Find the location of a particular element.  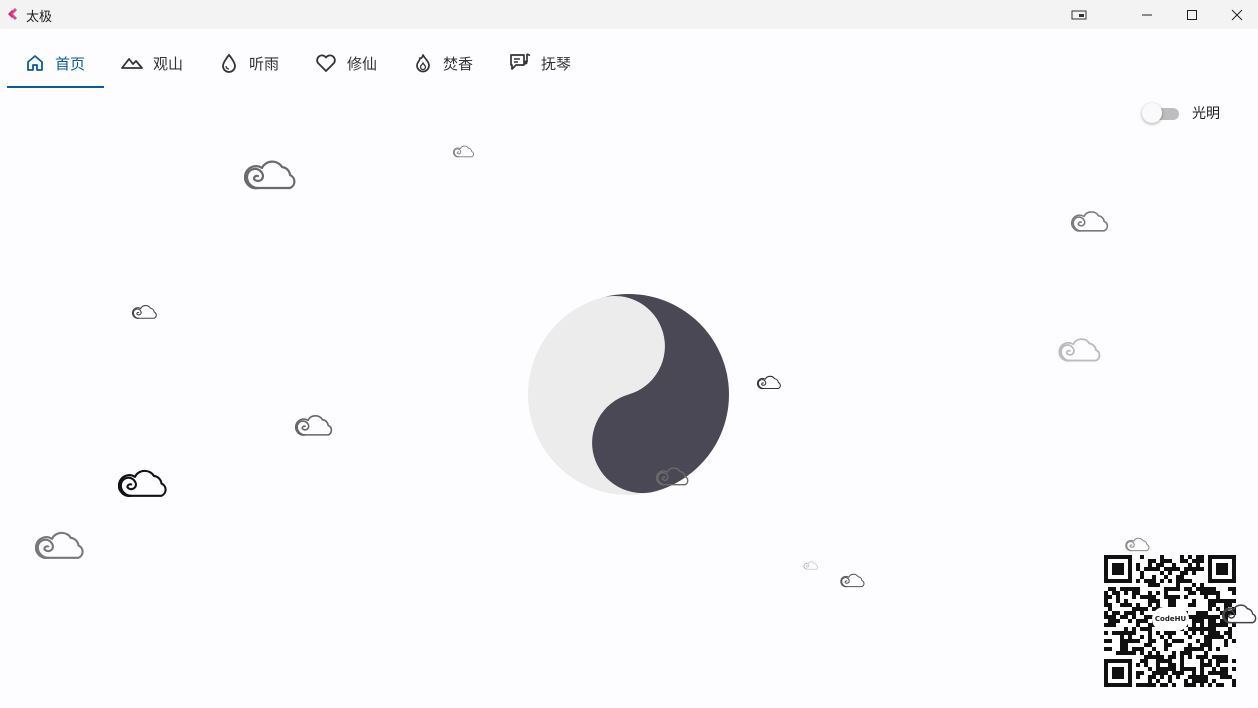

qr-logo-text: CodeHU is located at coordinates (1170, 619).